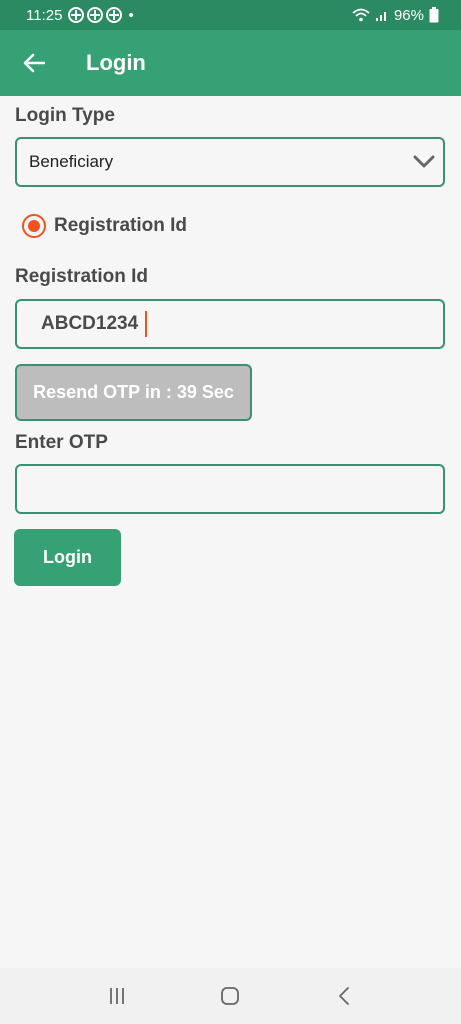  I want to click on battery-icon, so click(434, 15).